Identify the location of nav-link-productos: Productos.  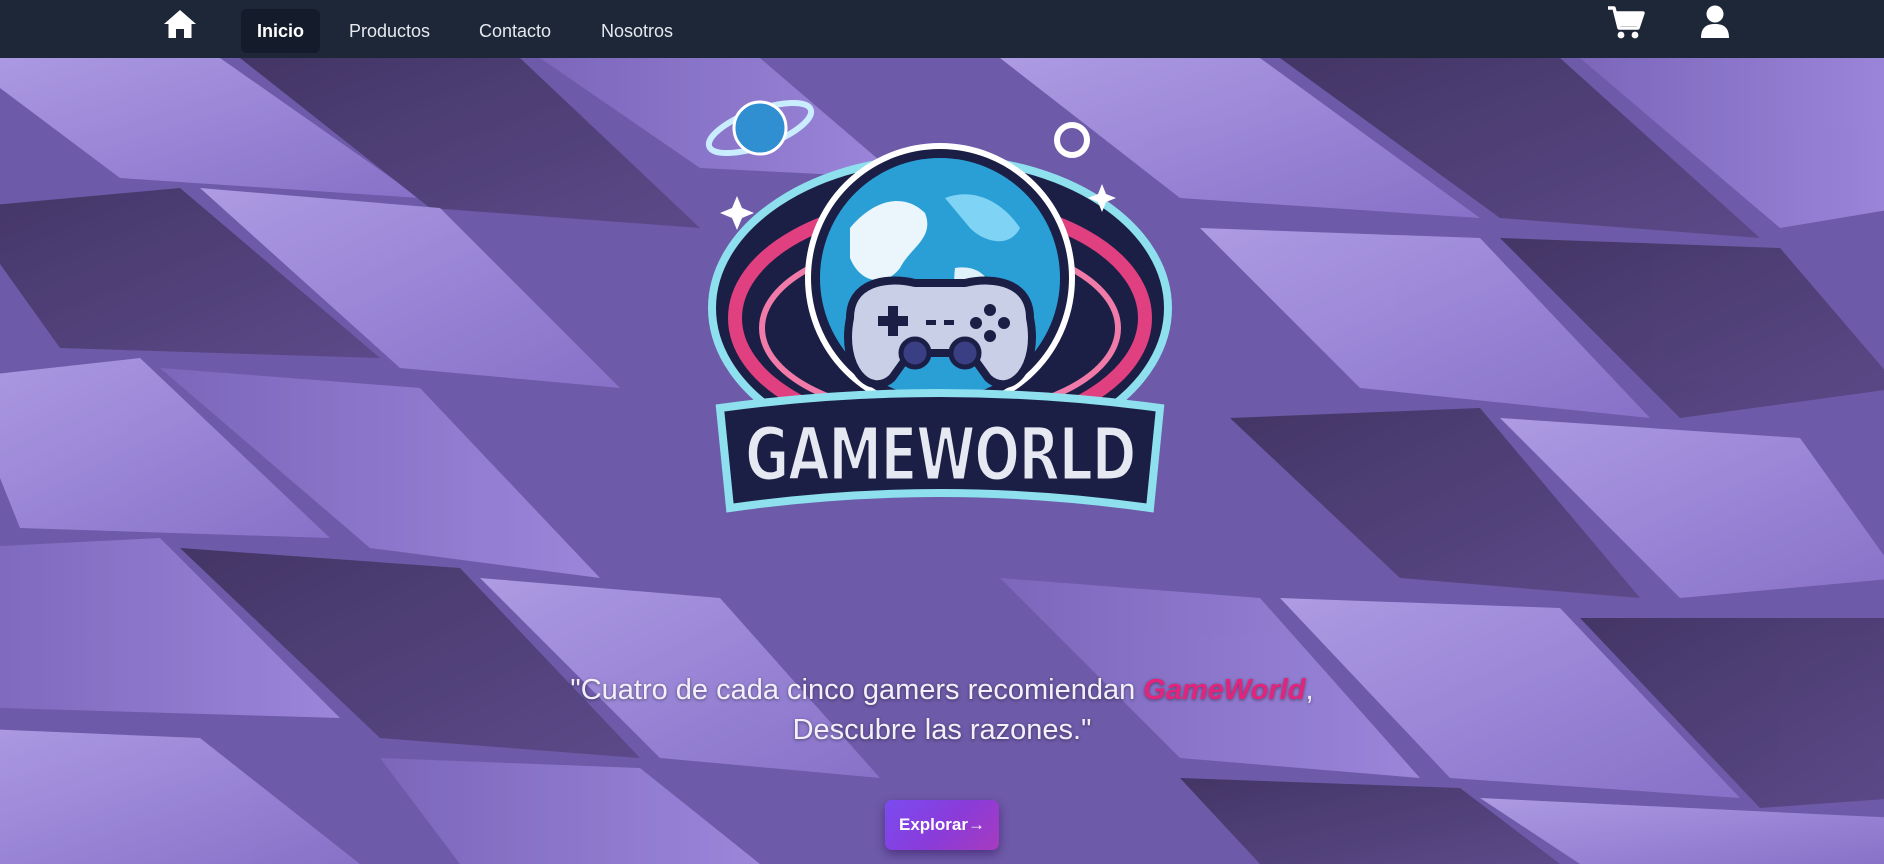
(389, 31).